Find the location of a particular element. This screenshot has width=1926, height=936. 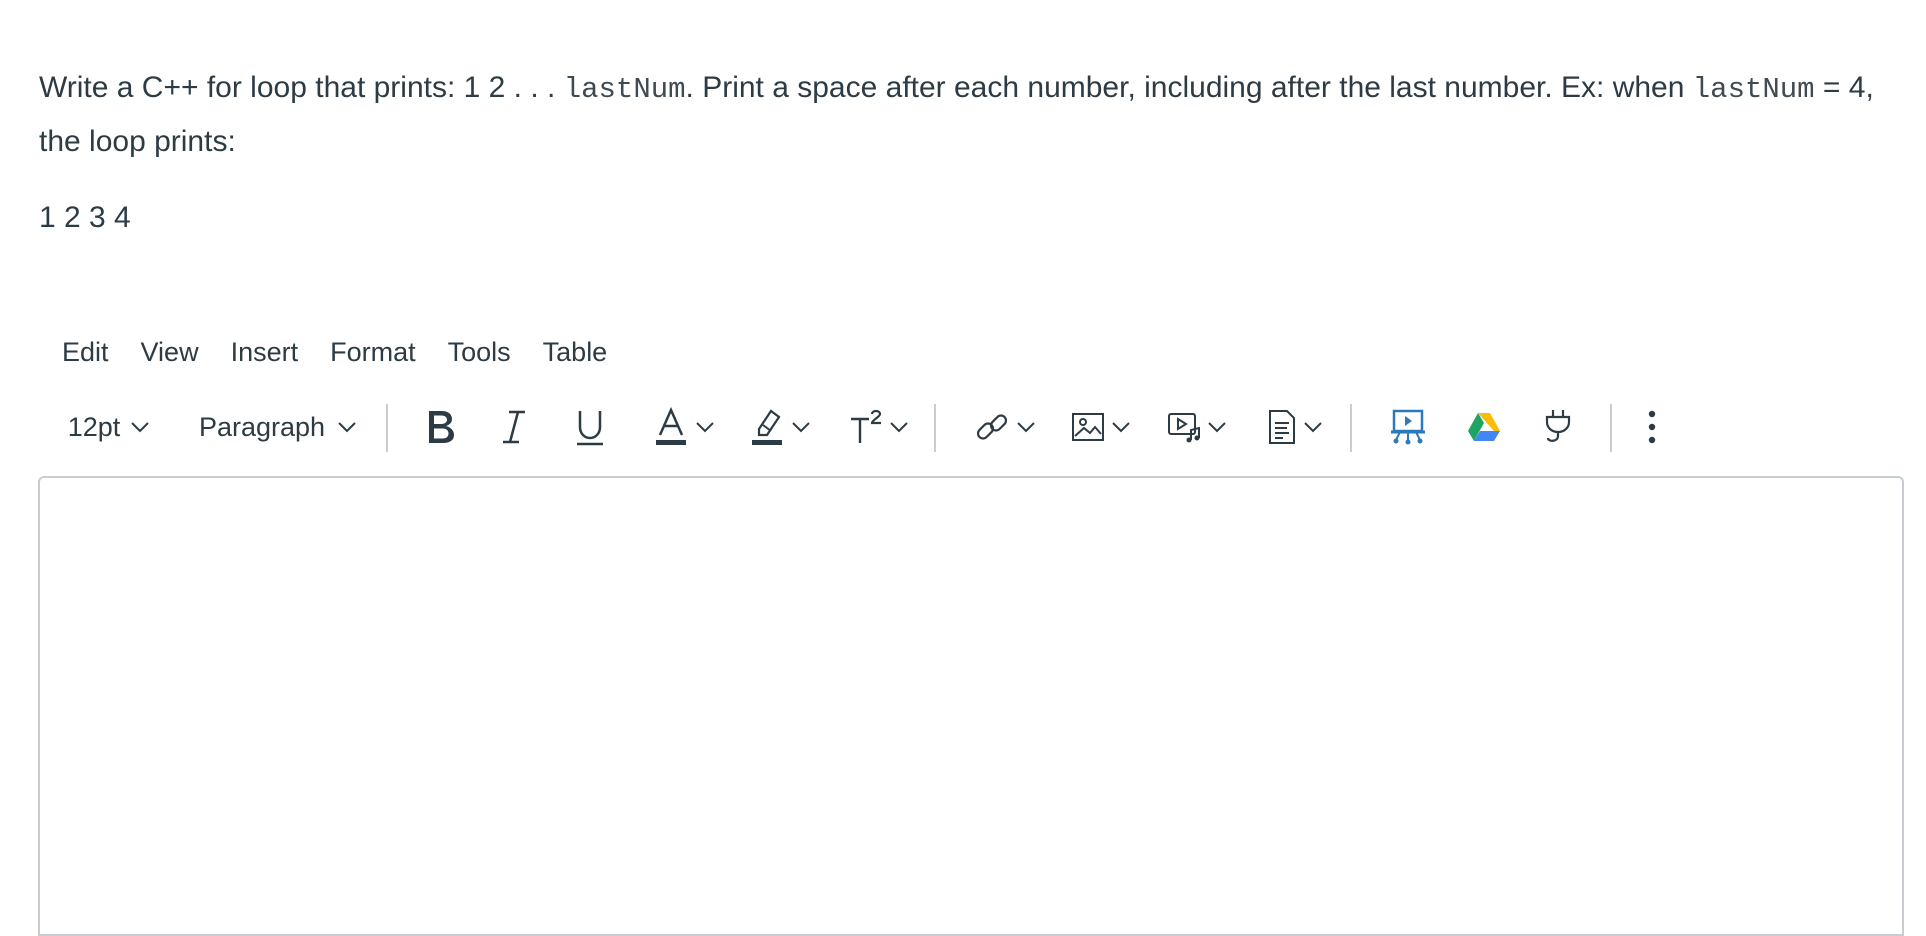

image-button is located at coordinates (1101, 427).